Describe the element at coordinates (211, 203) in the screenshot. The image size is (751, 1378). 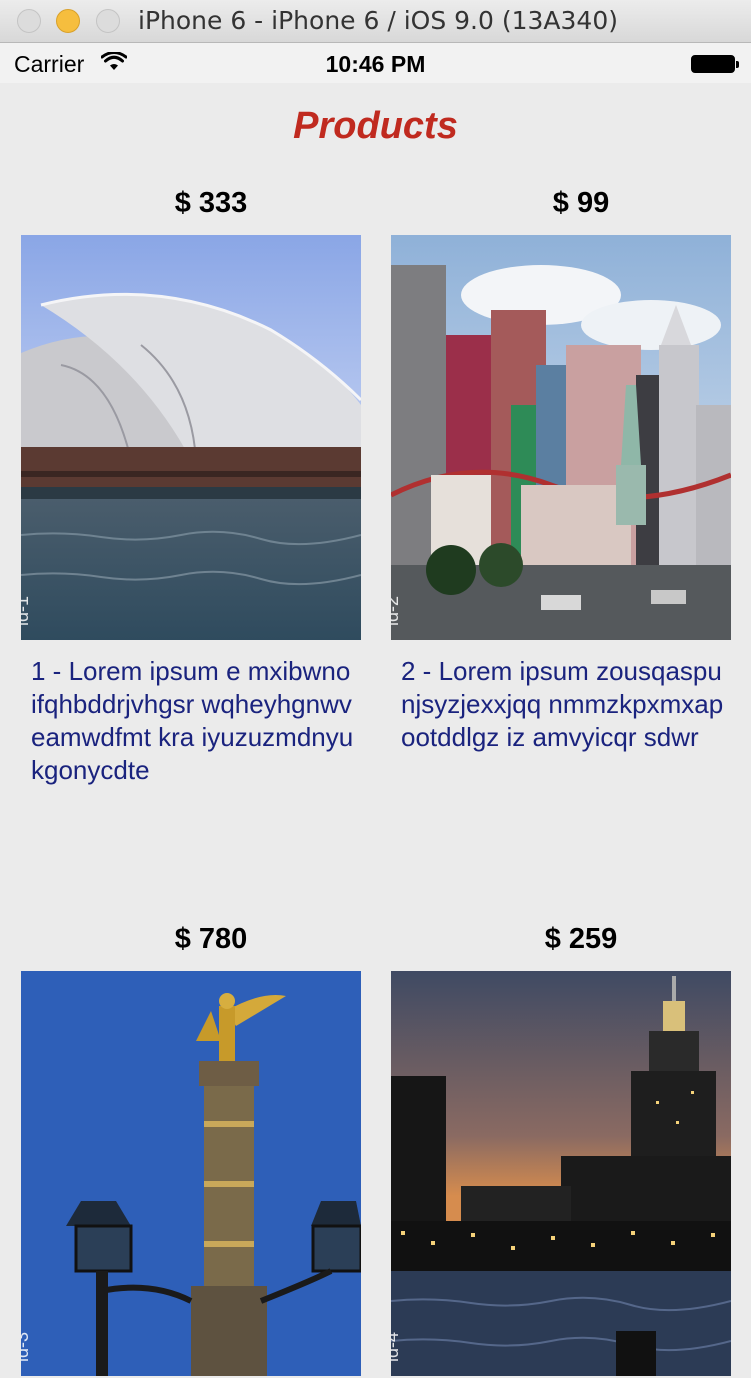
I see `price-label: $ 333` at that location.